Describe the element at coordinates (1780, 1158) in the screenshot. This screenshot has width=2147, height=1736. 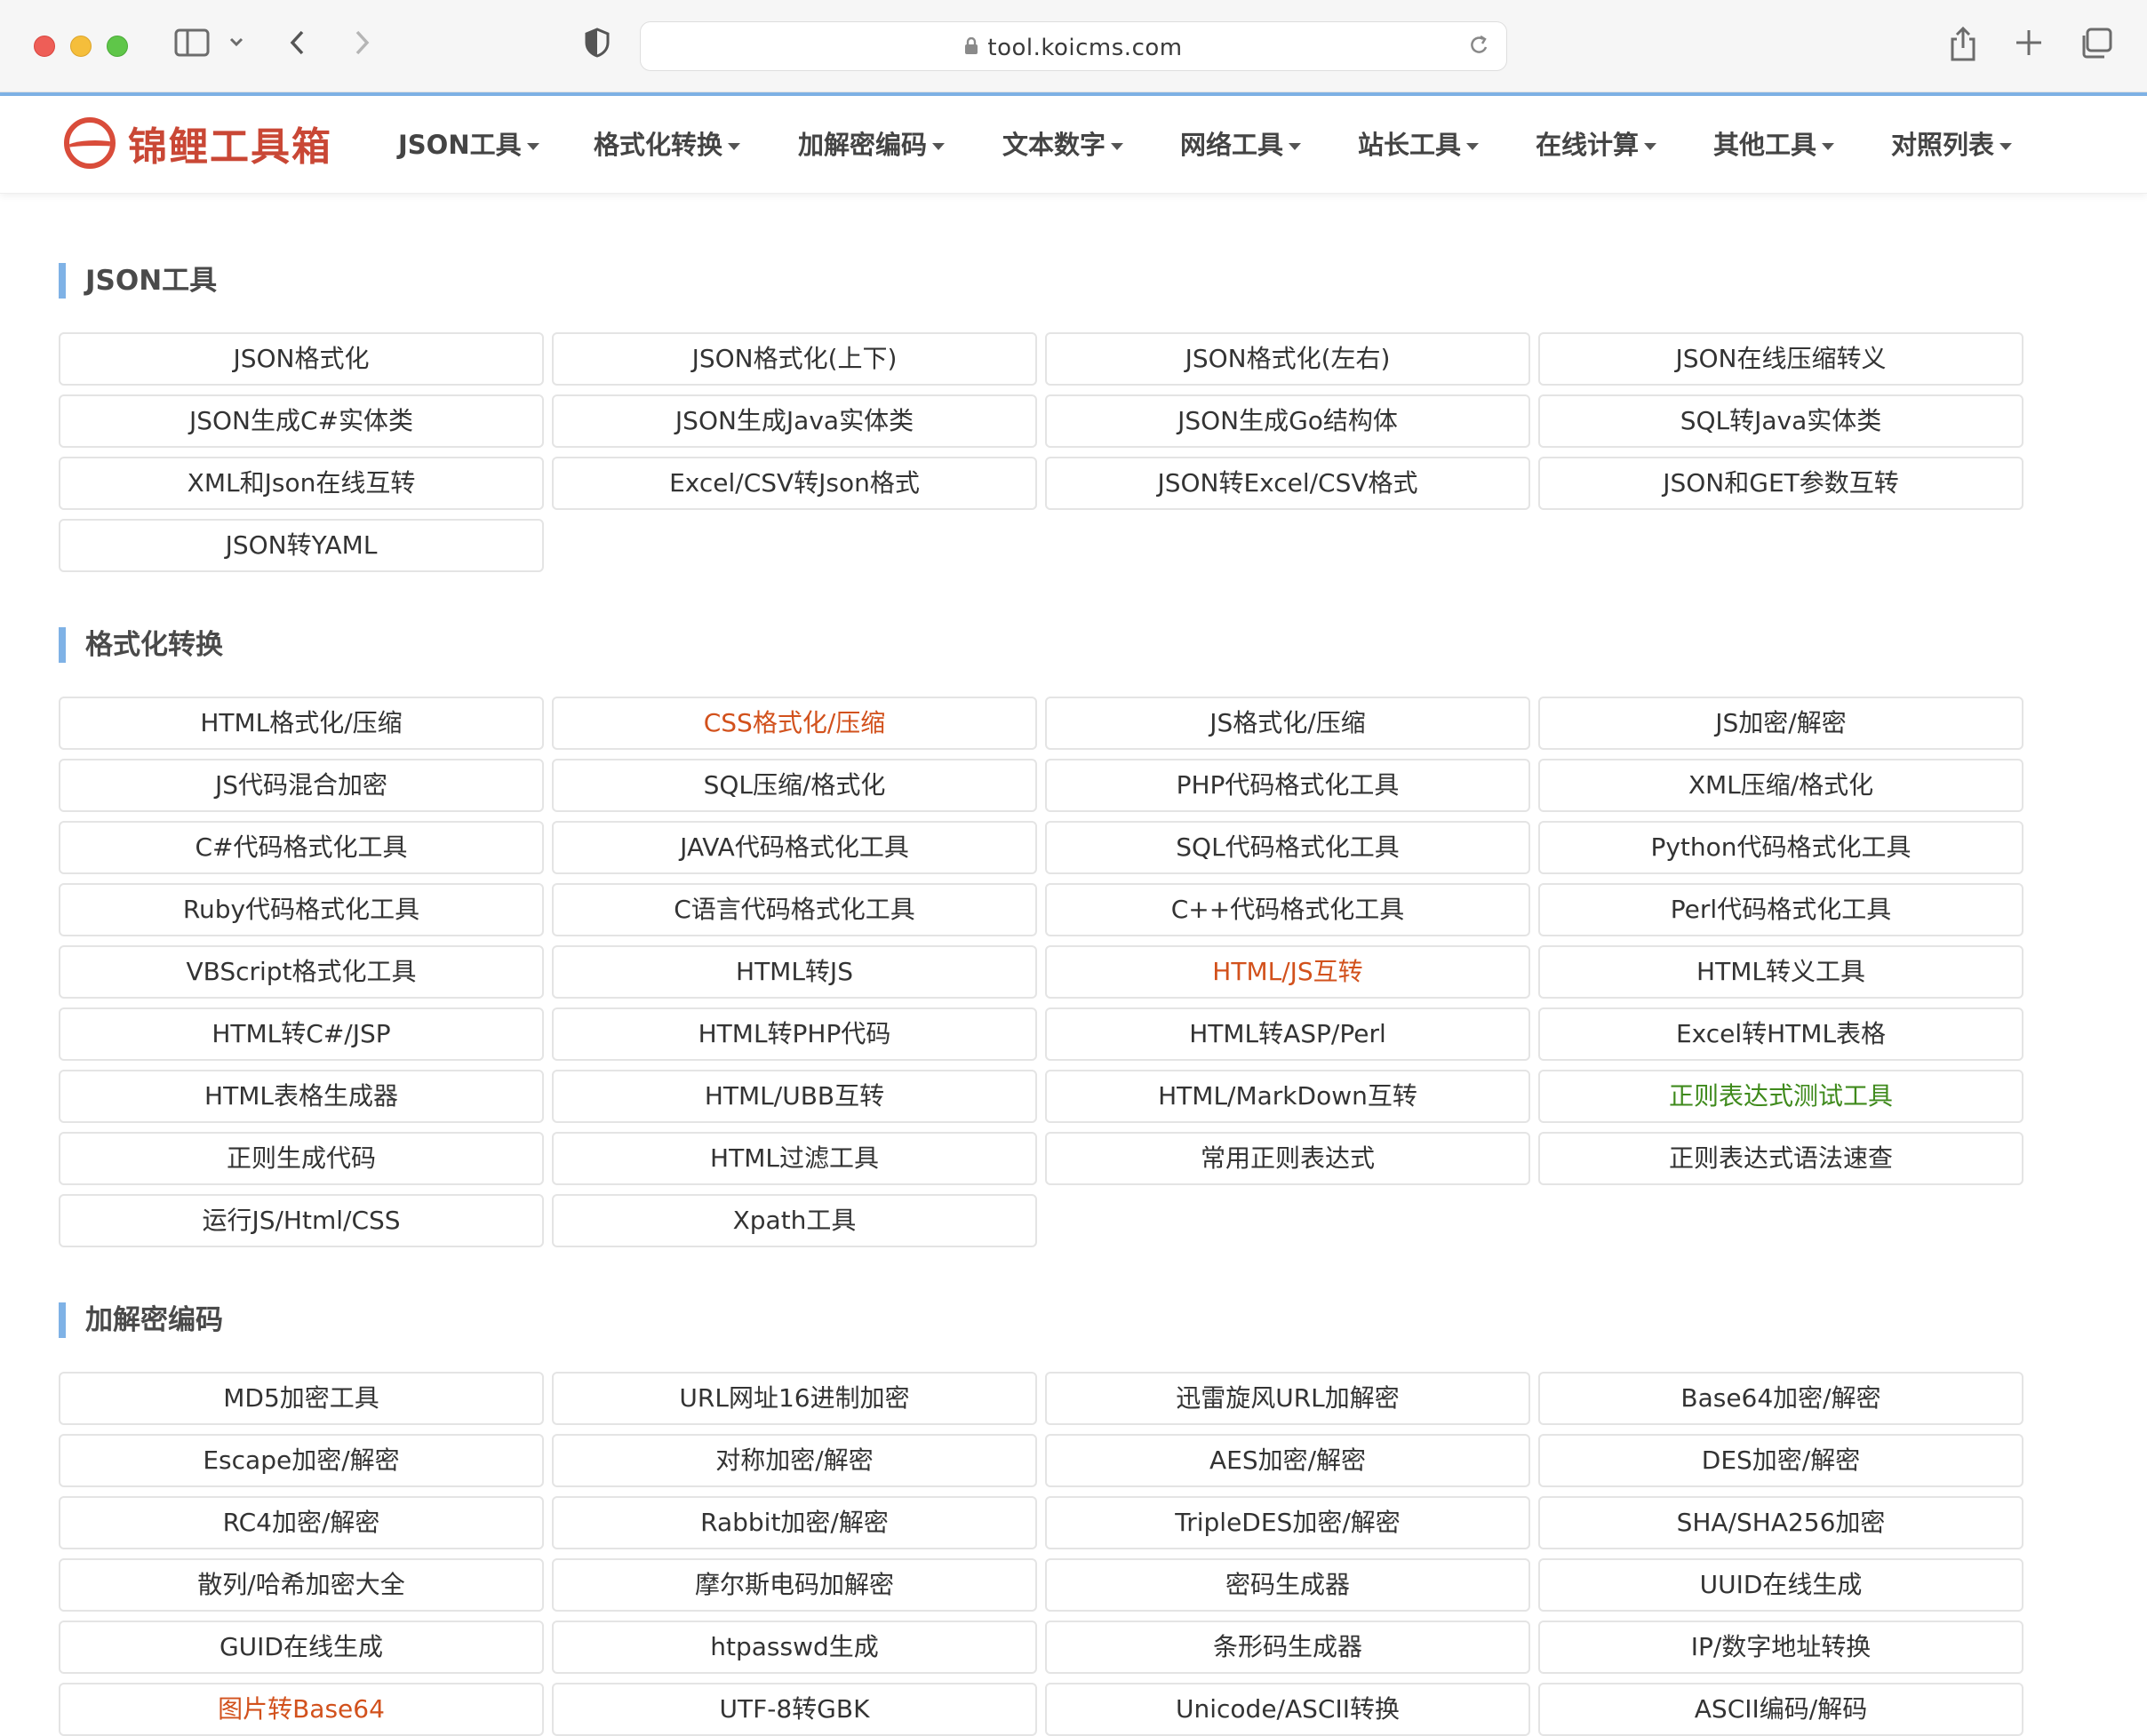
I see `tool-link: 正则表达式语法速查` at that location.